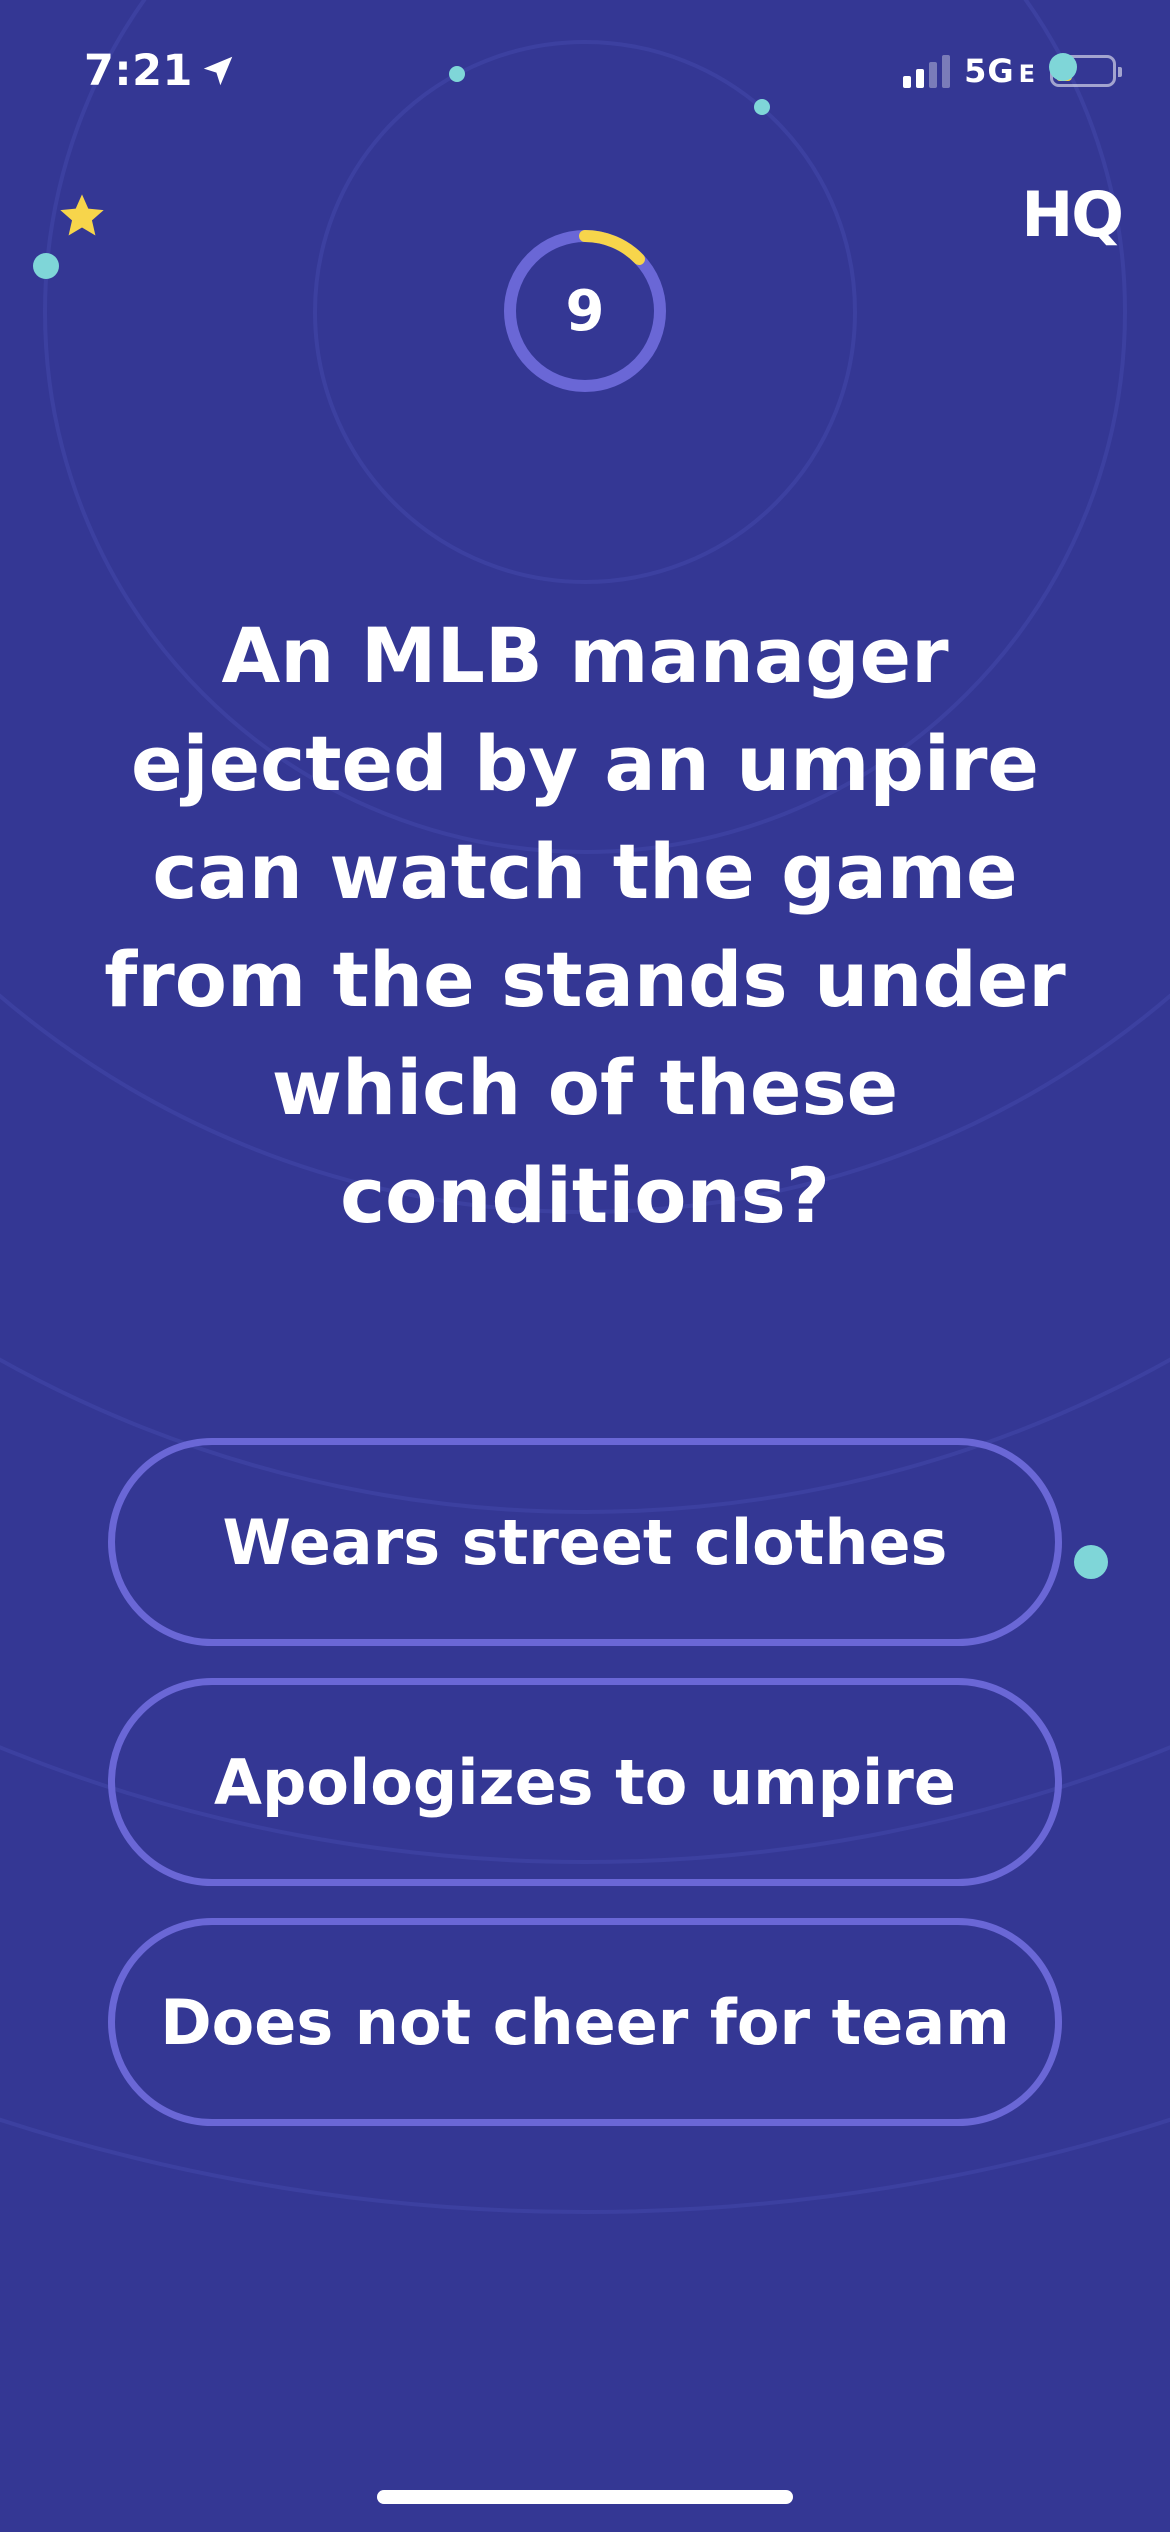  I want to click on network-type-label: 5G, so click(989, 71).